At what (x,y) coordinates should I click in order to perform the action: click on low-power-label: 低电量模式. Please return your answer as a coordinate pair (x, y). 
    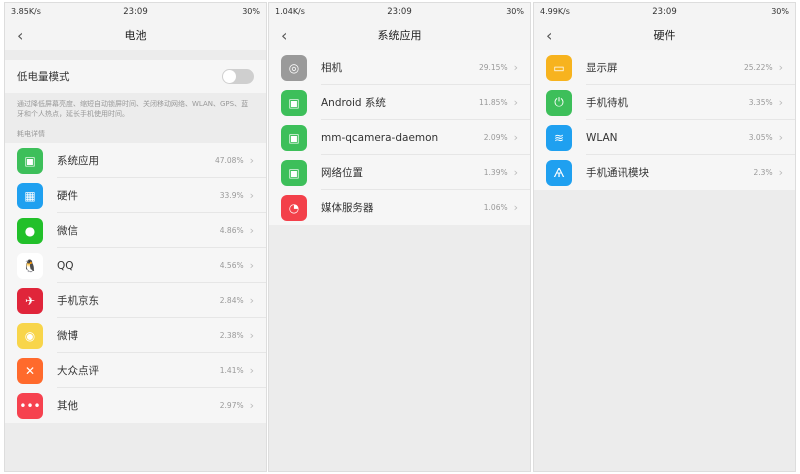
    Looking at the image, I should click on (43, 77).